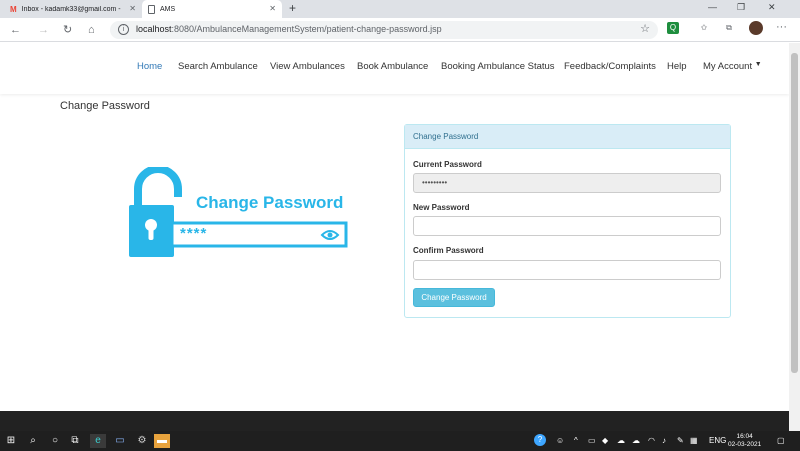  I want to click on gmail-icon: M, so click(13, 9).